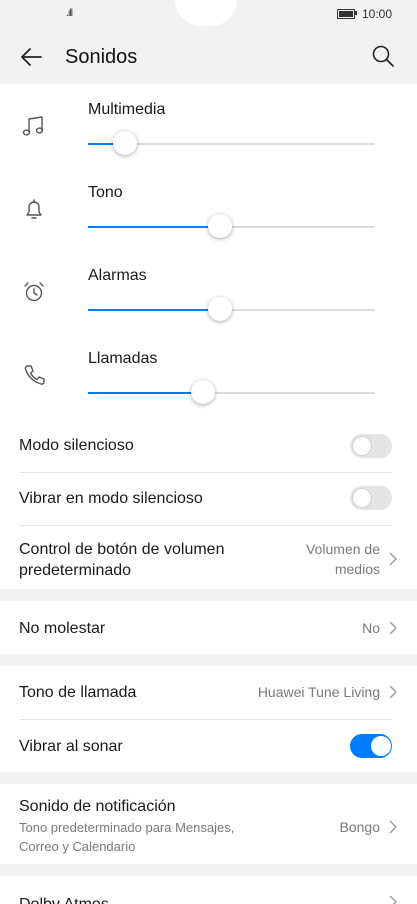 The width and height of the screenshot is (417, 904). I want to click on volume-tono: Tono, so click(208, 208).